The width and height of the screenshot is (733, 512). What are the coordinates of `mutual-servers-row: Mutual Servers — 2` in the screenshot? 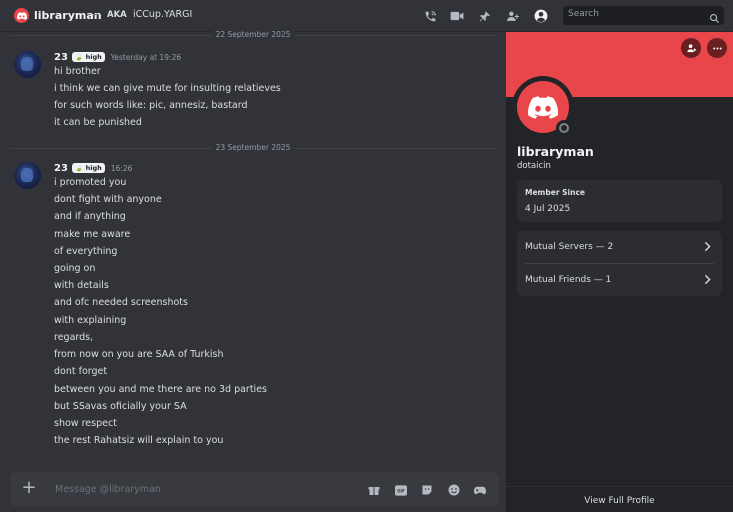 It's located at (619, 247).